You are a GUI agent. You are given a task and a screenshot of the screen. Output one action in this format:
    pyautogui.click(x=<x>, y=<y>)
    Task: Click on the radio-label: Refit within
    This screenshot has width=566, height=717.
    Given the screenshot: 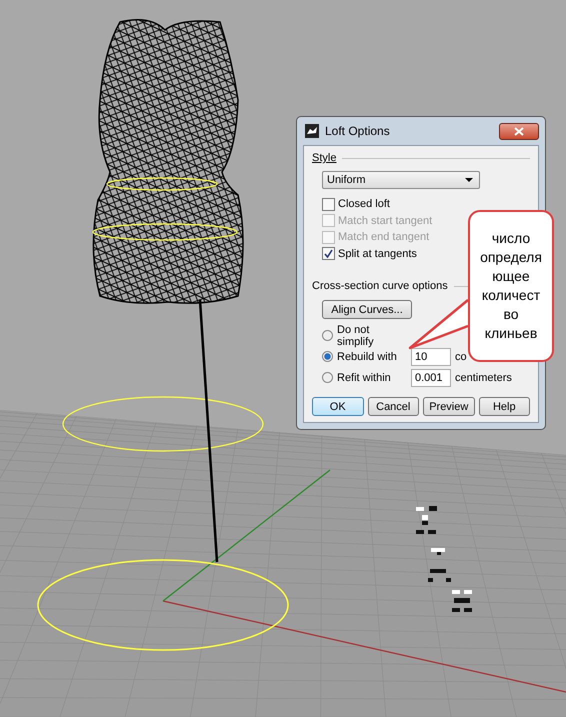 What is the action you would take?
    pyautogui.click(x=364, y=378)
    